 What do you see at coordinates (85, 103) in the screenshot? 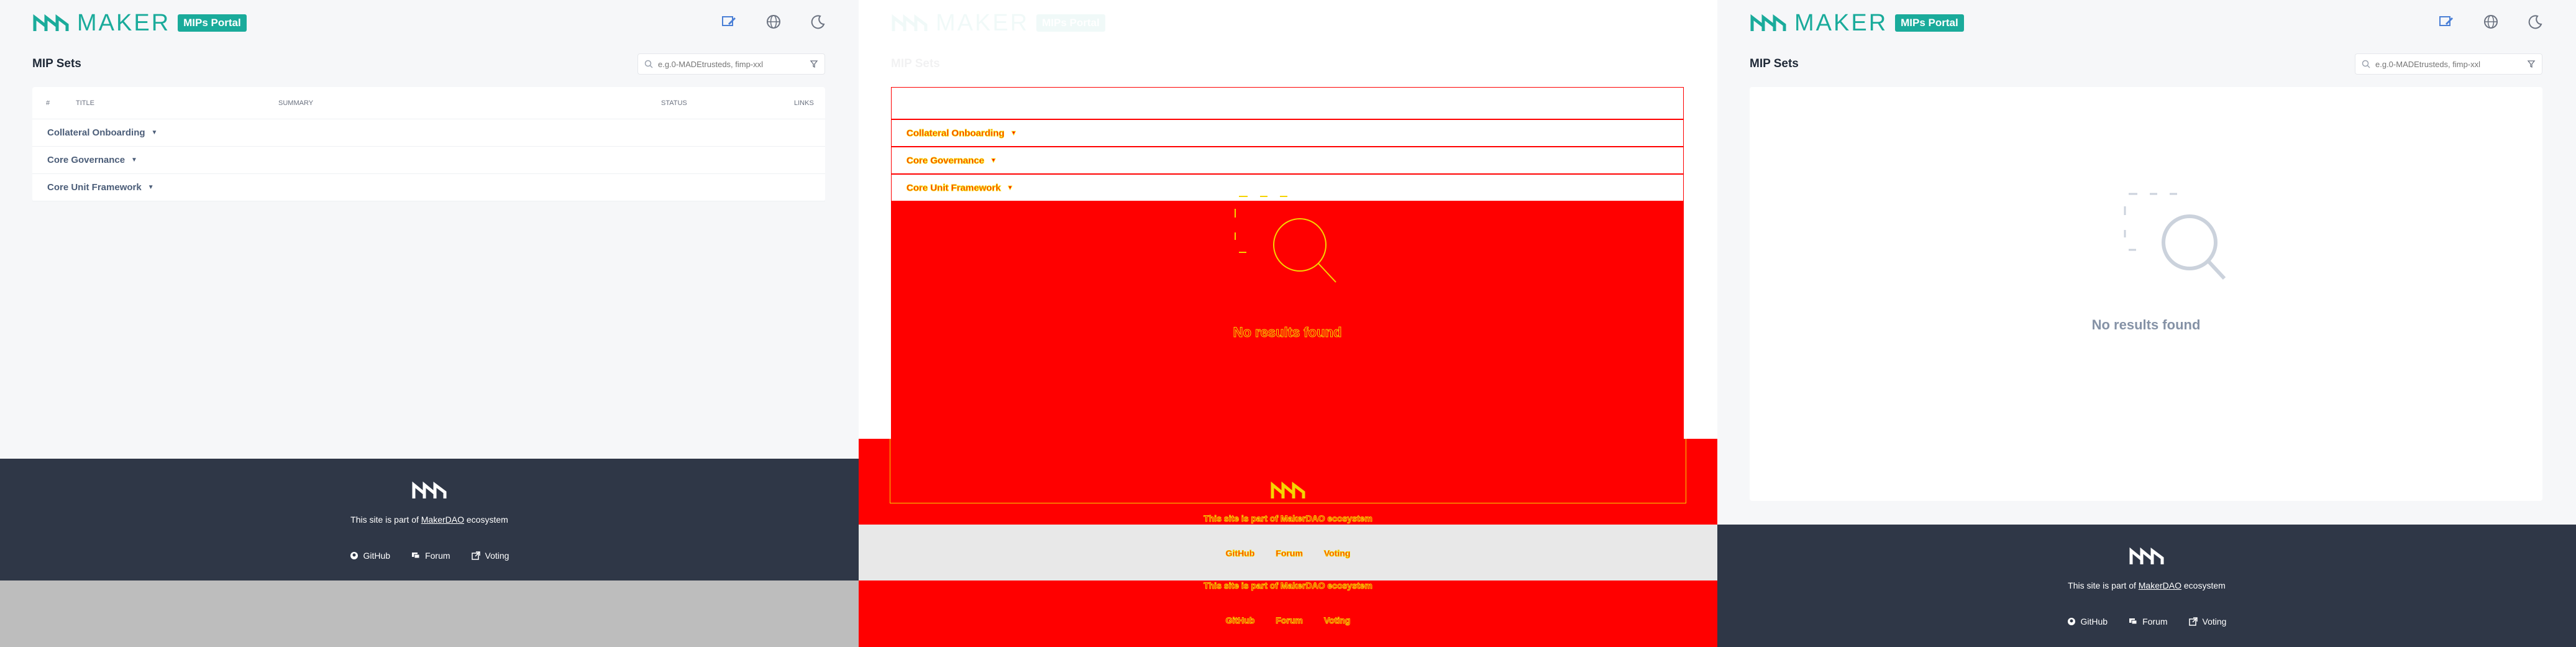
I see `col-title: TITLE` at bounding box center [85, 103].